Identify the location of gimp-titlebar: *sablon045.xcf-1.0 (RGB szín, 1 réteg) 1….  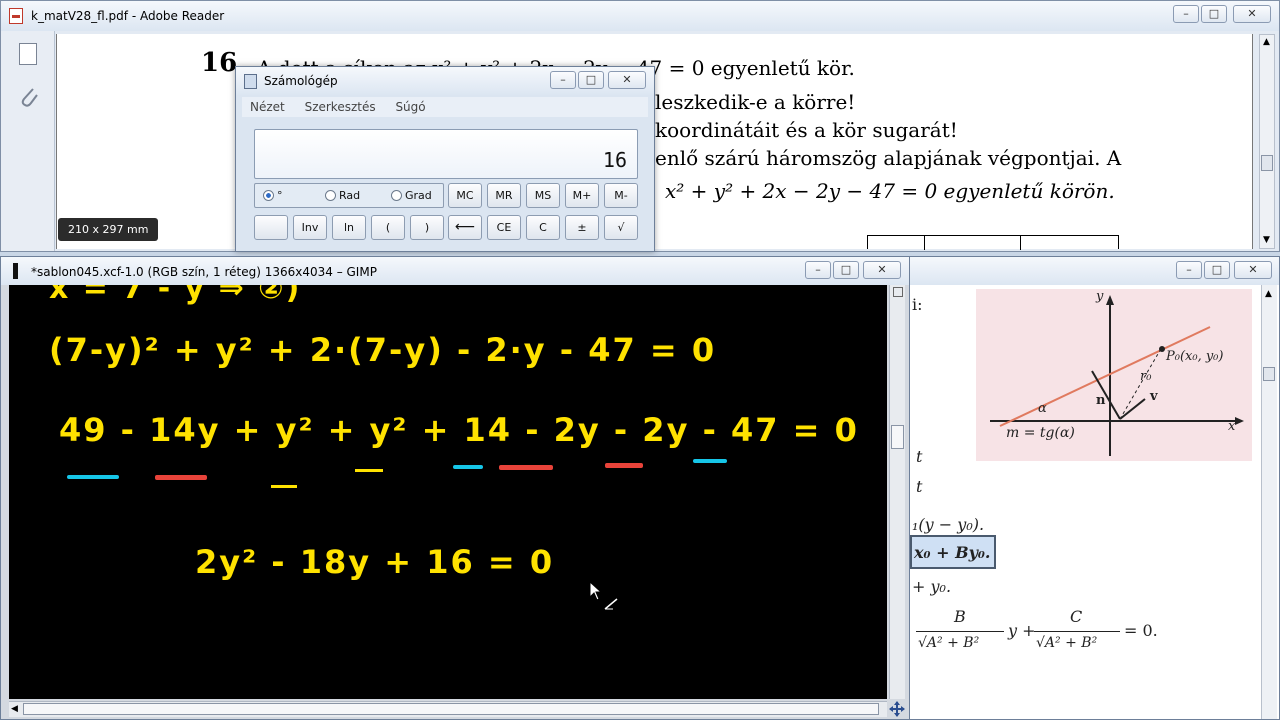
(455, 271).